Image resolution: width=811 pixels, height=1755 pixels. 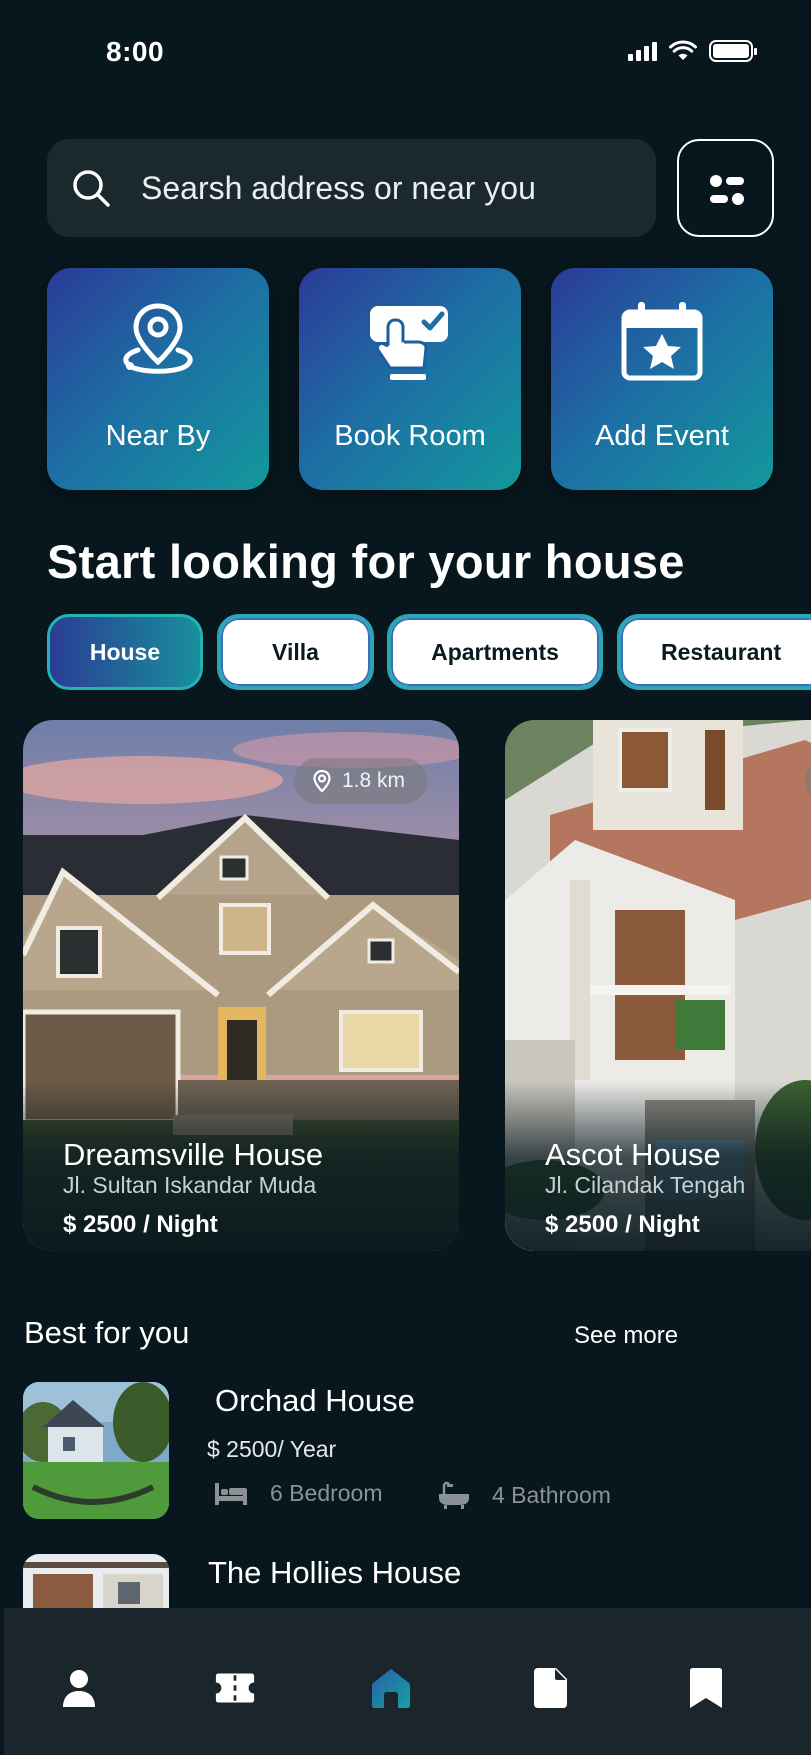 What do you see at coordinates (193, 1154) in the screenshot?
I see `property-name: Dreamsville House` at bounding box center [193, 1154].